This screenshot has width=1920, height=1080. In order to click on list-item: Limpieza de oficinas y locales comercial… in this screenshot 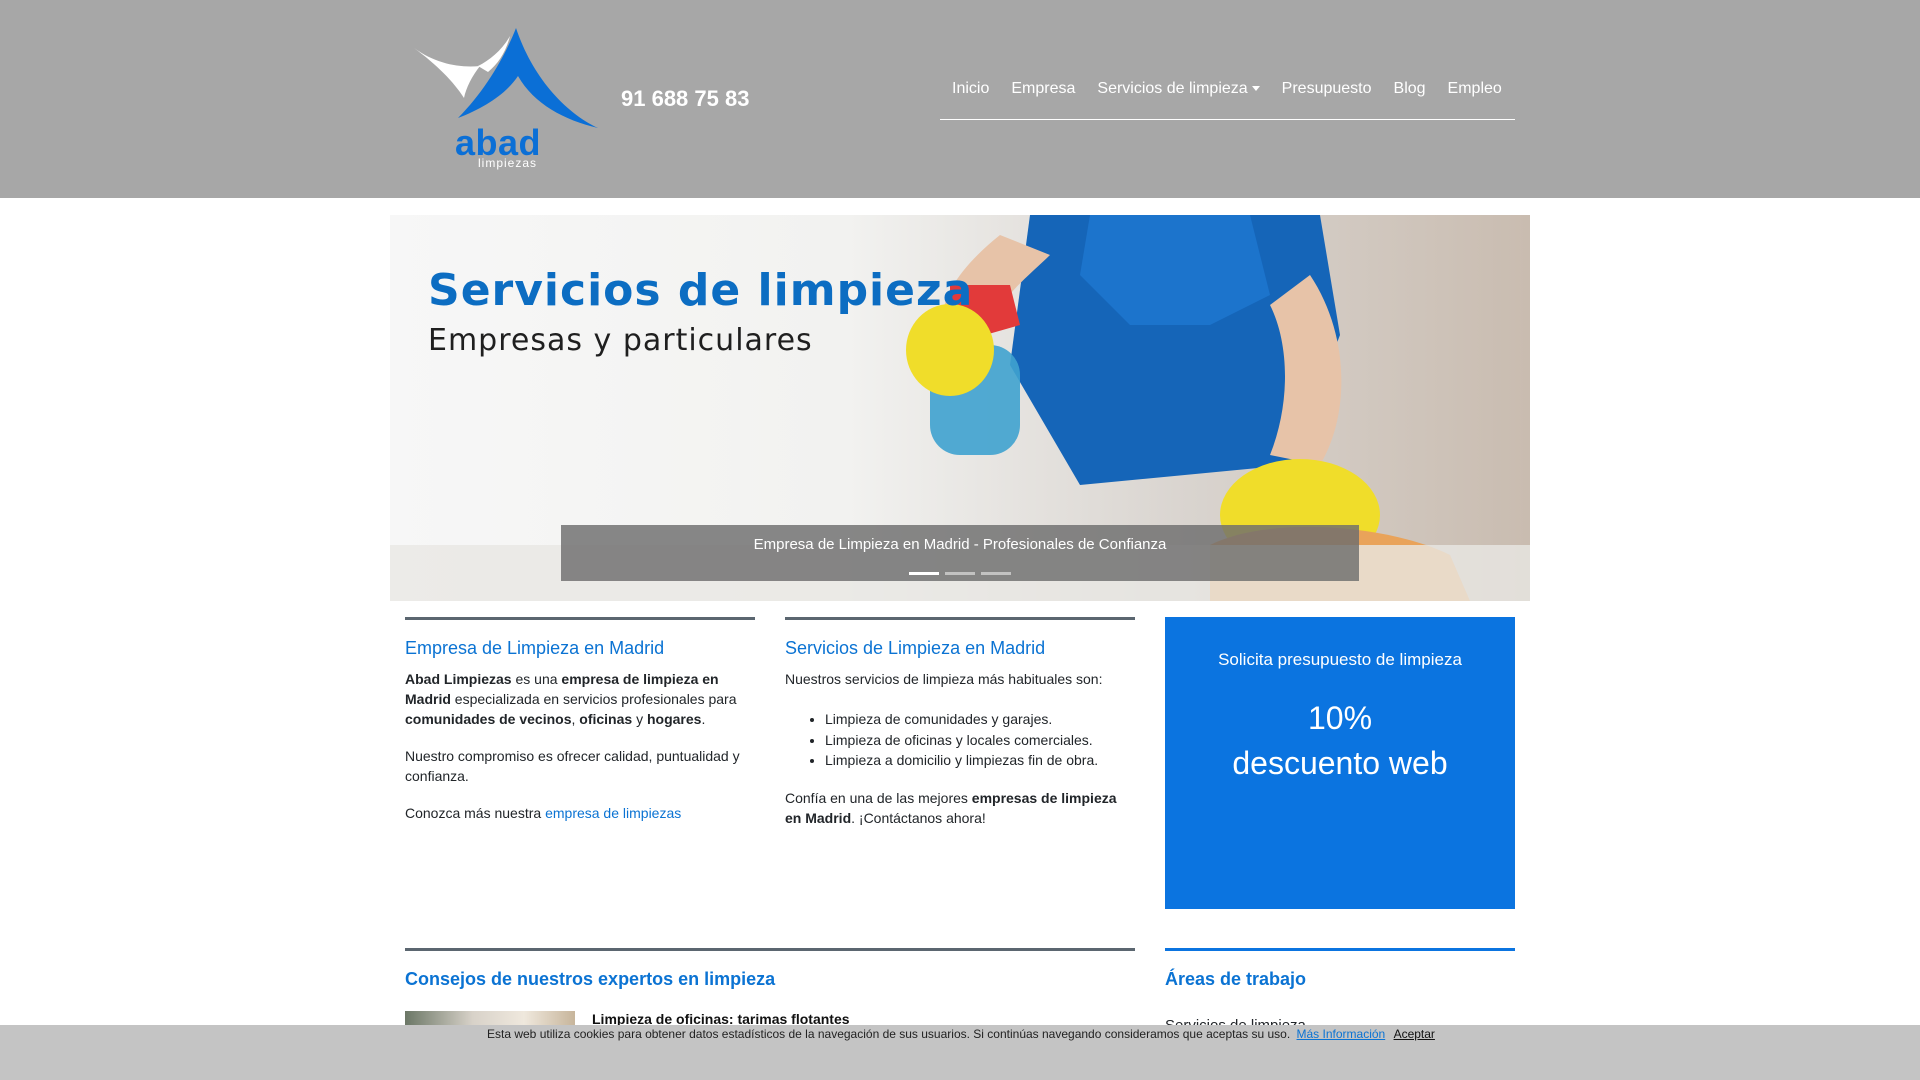, I will do `click(980, 740)`.